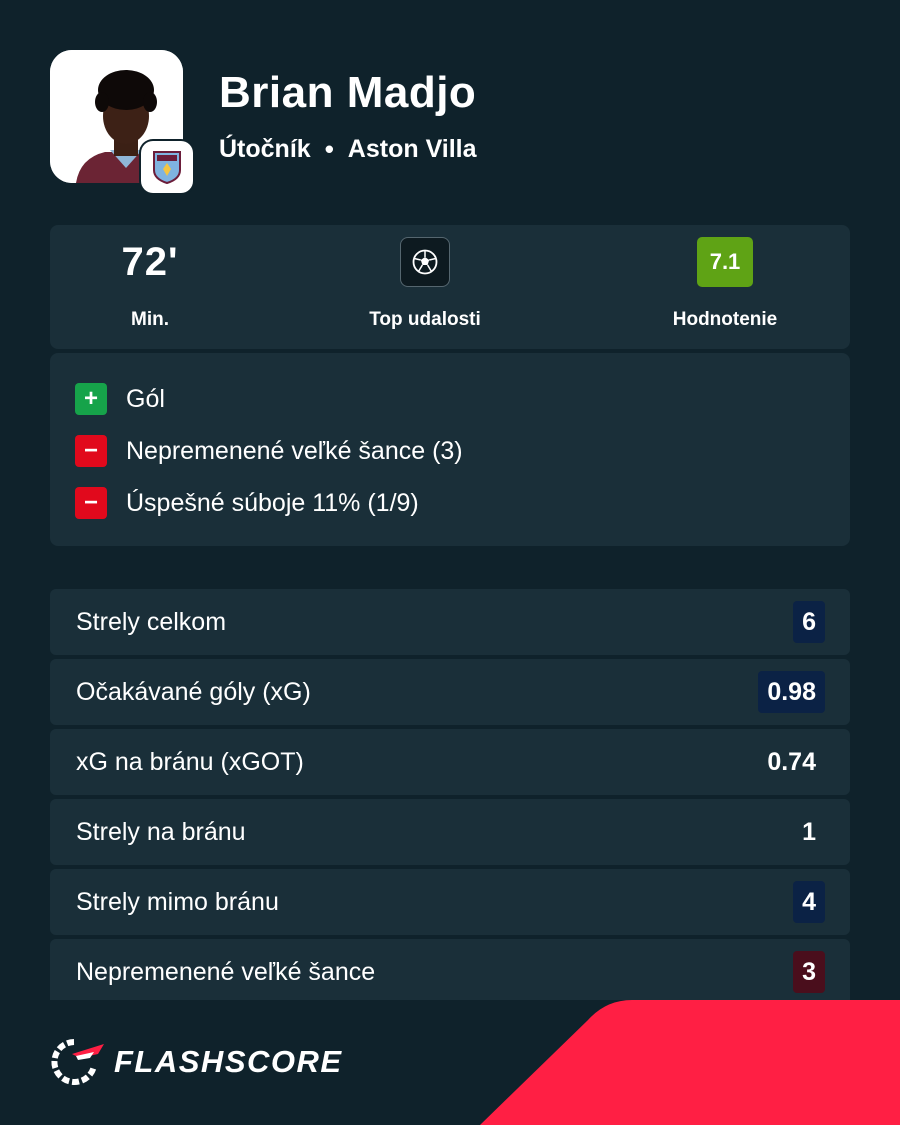 The image size is (900, 1125). What do you see at coordinates (809, 622) in the screenshot?
I see `stat-value: 6` at bounding box center [809, 622].